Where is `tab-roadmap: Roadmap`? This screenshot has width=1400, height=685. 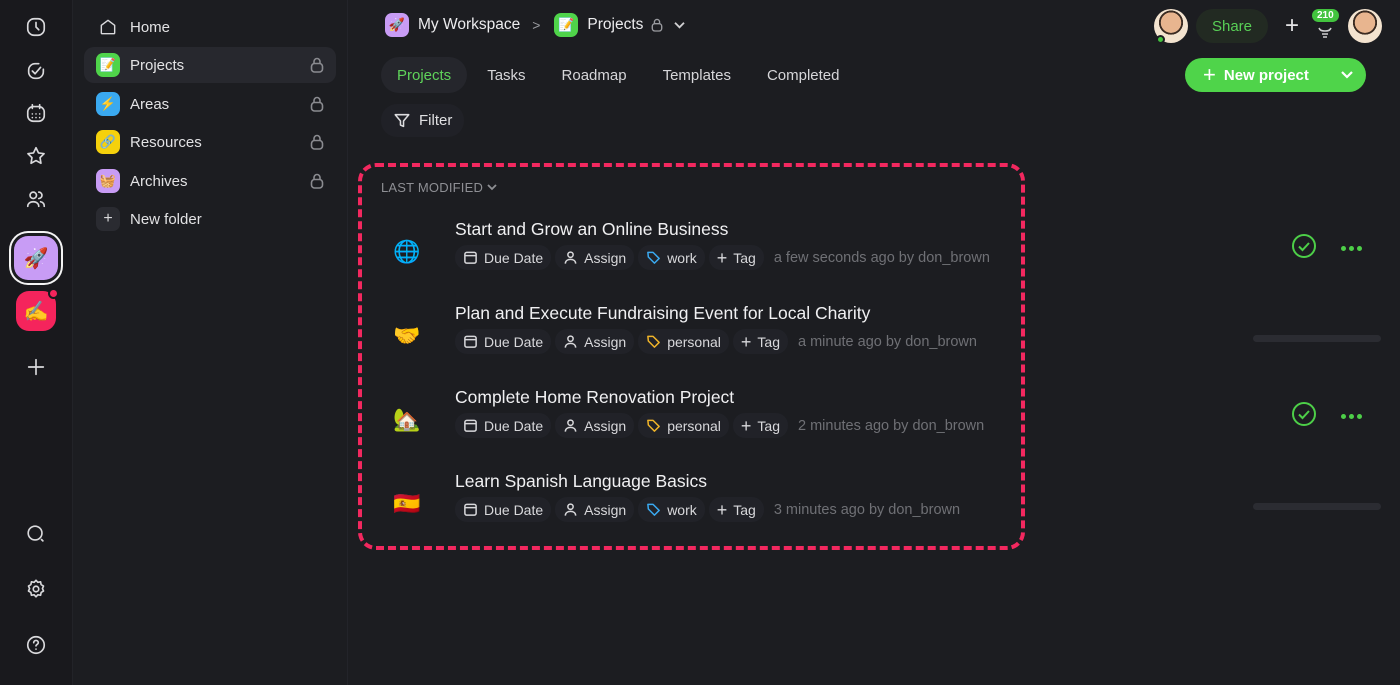 tab-roadmap: Roadmap is located at coordinates (594, 75).